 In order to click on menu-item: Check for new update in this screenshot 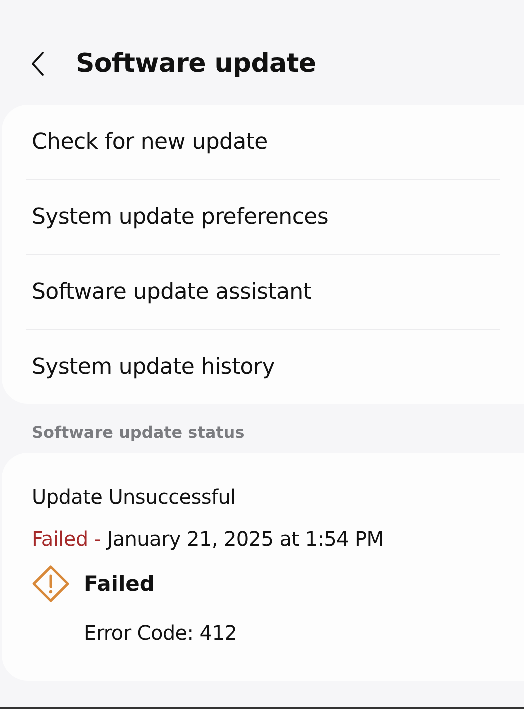, I will do `click(263, 142)`.